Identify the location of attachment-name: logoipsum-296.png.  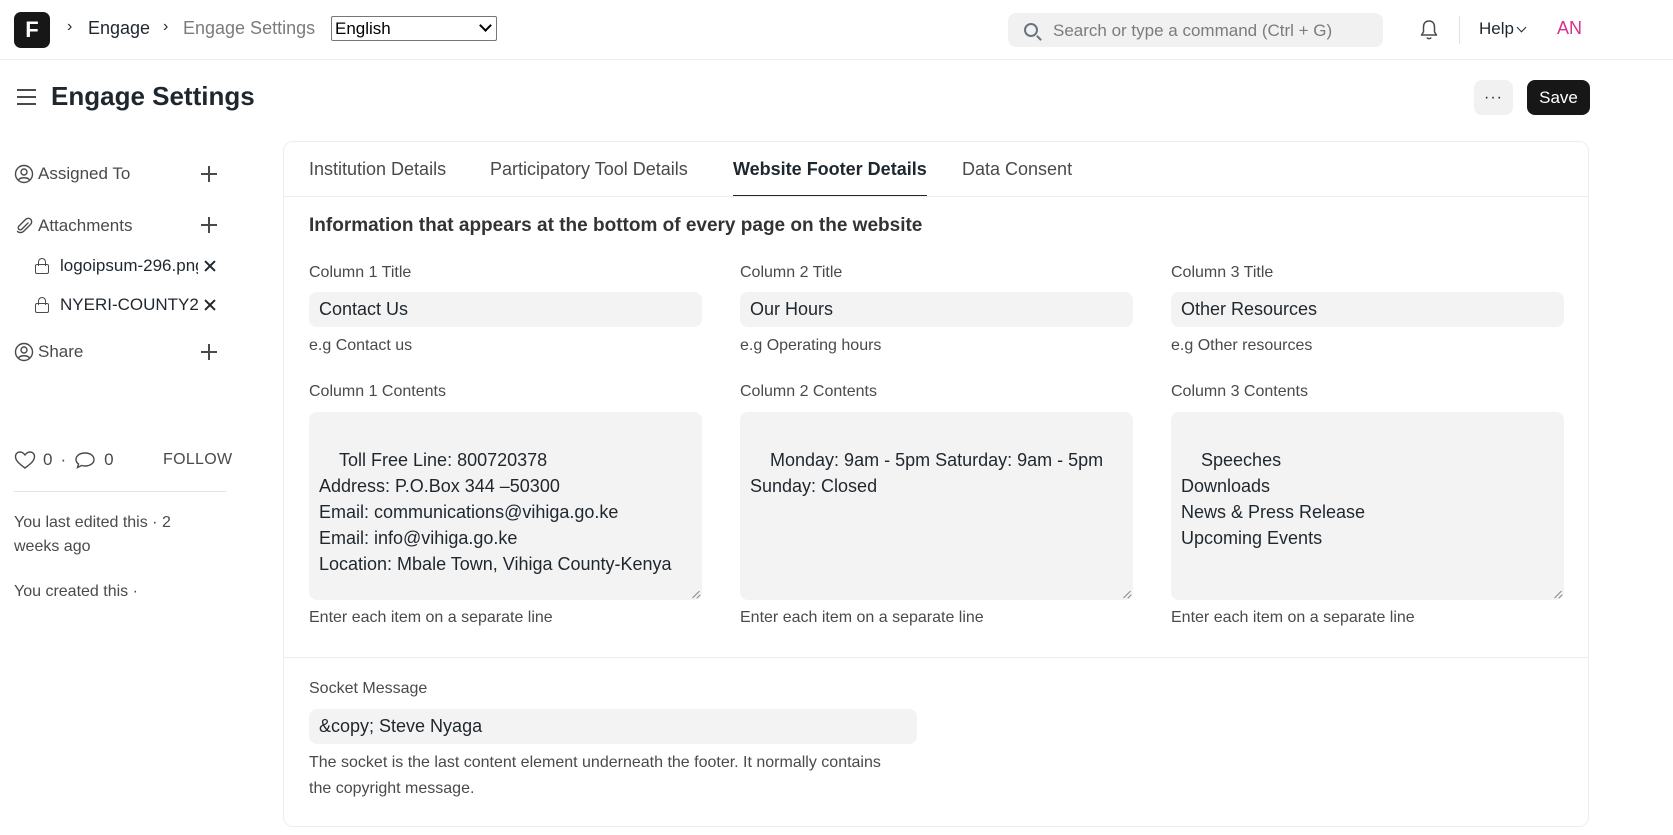
(129, 266).